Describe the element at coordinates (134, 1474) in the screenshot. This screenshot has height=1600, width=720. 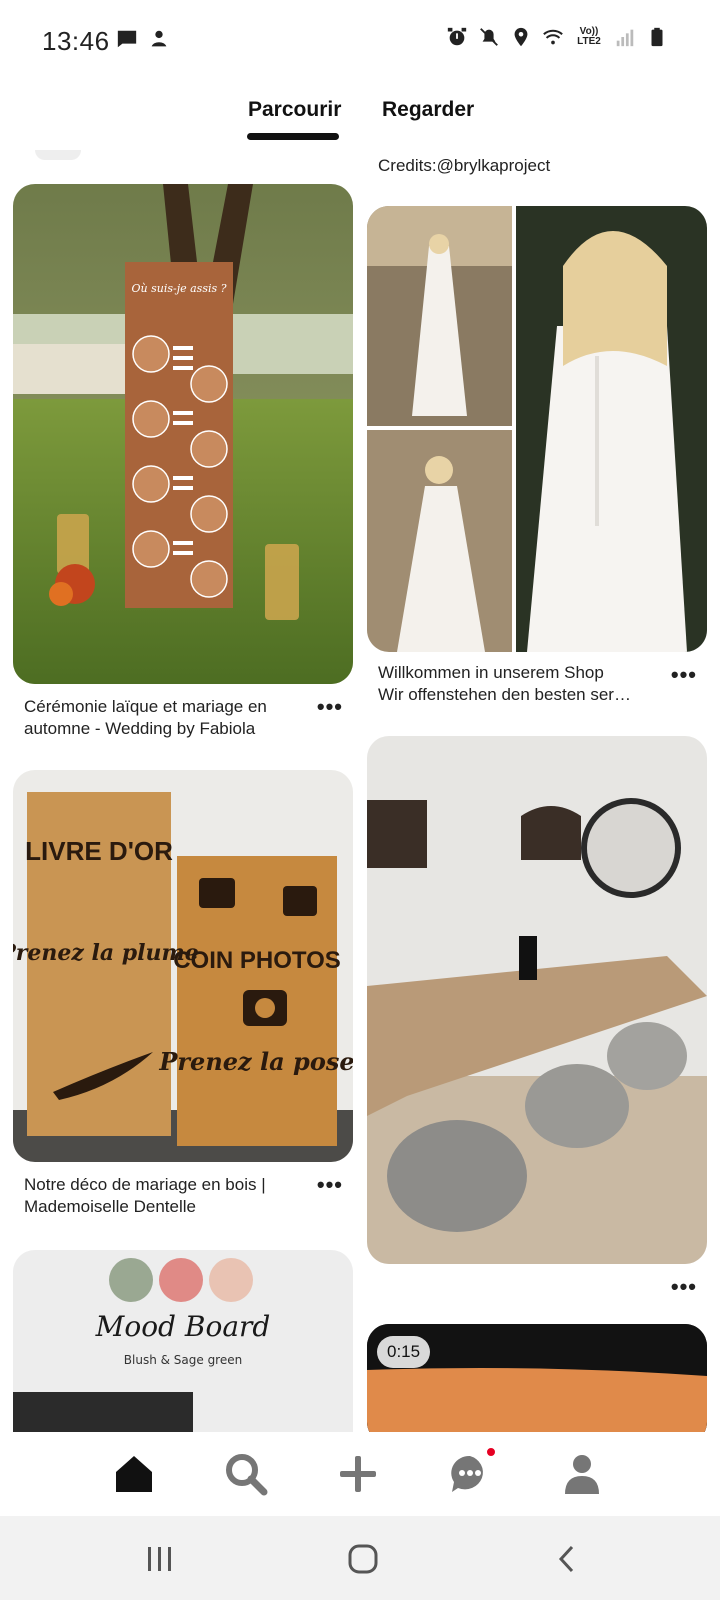
I see `home-icon` at that location.